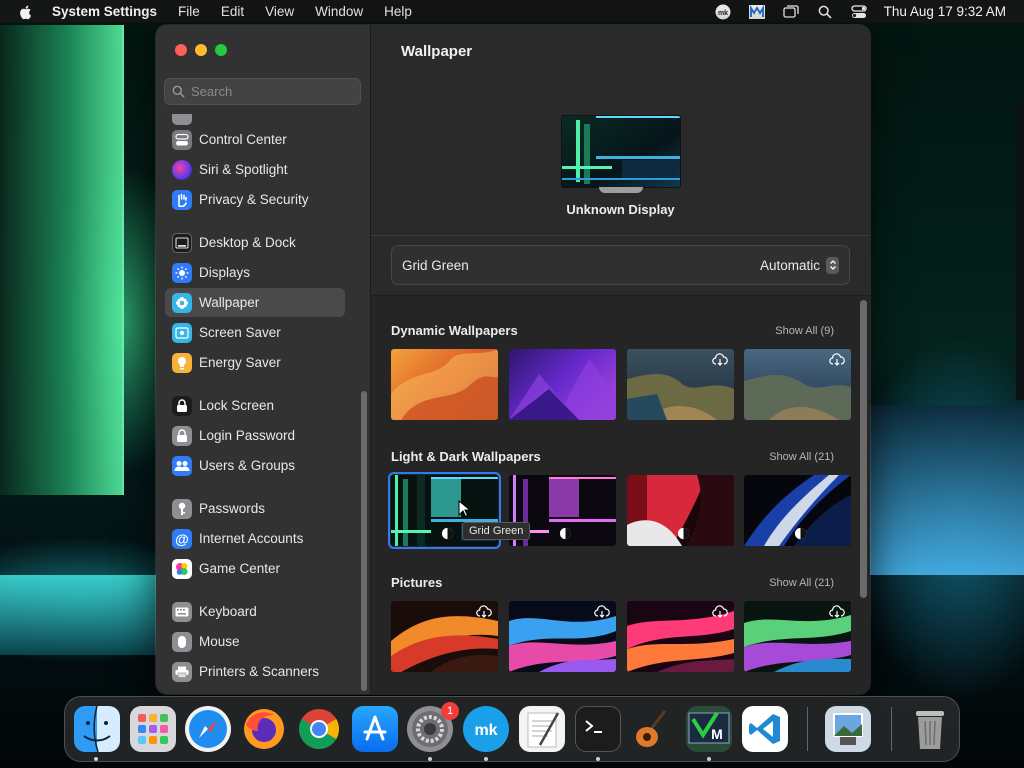  I want to click on sidebar-item-label: Passwords, so click(232, 508).